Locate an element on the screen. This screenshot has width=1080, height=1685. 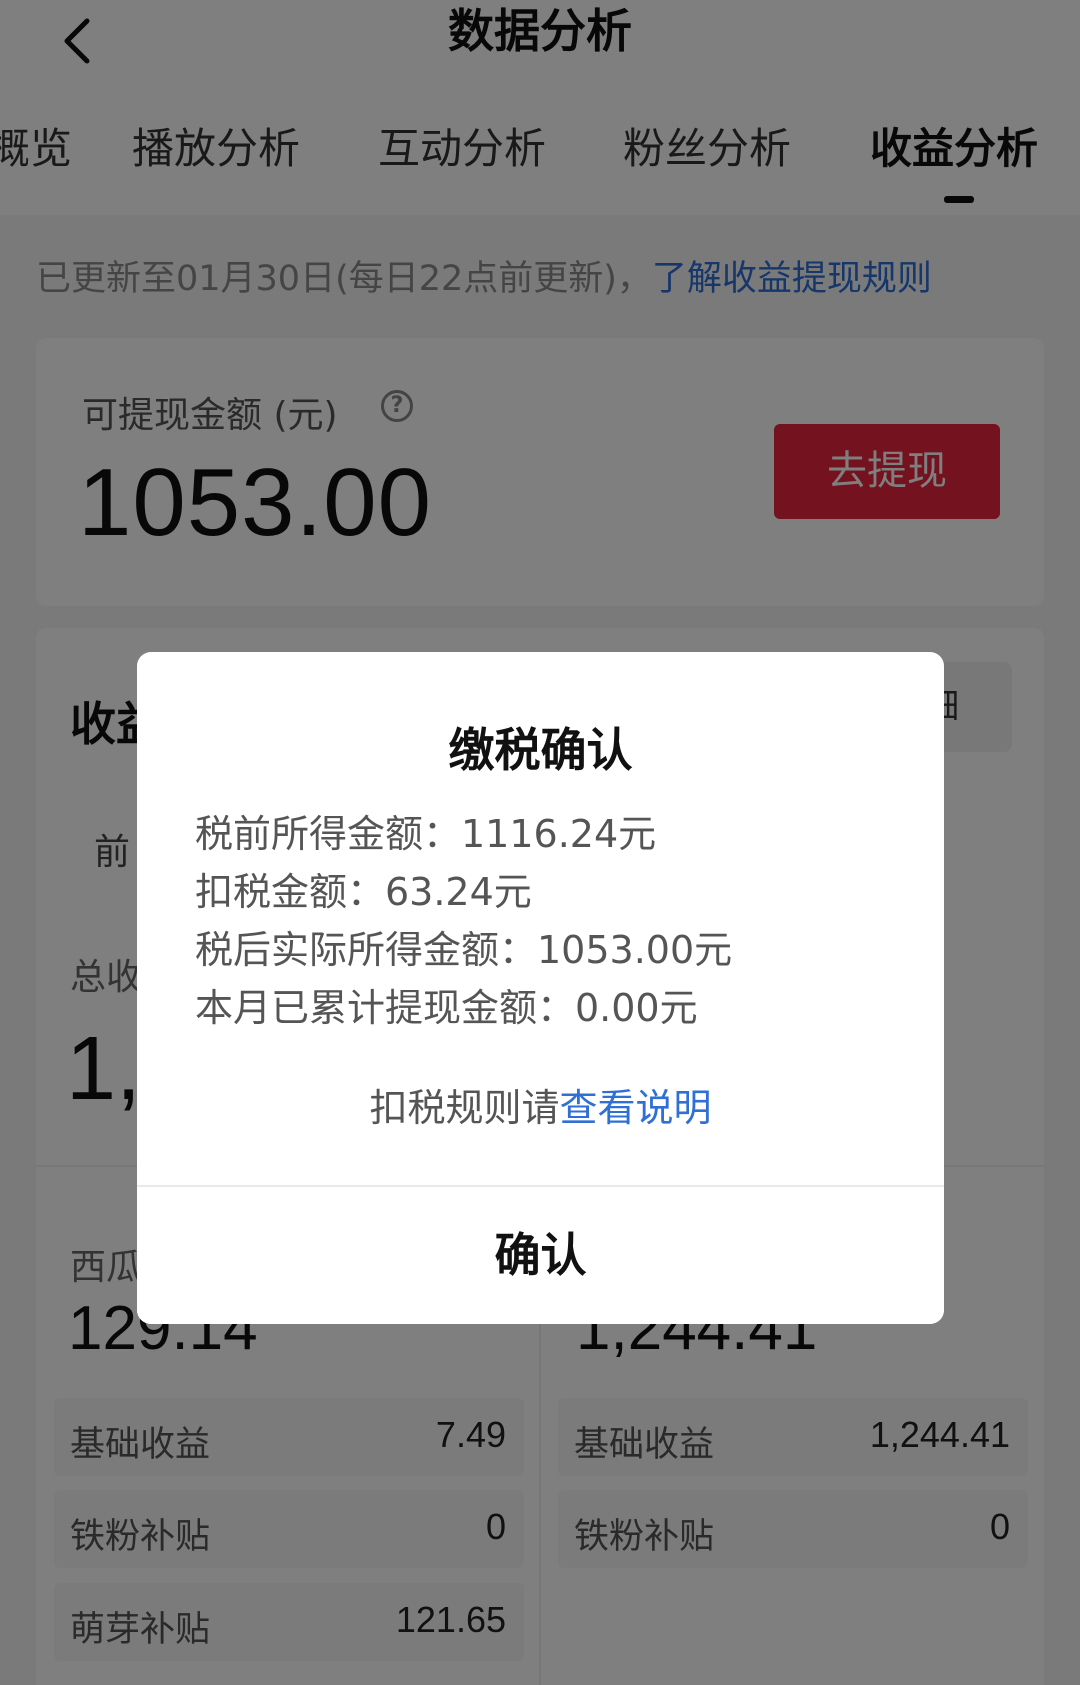
tax-amount-line: 扣税金额：63.24元 is located at coordinates (363, 892).